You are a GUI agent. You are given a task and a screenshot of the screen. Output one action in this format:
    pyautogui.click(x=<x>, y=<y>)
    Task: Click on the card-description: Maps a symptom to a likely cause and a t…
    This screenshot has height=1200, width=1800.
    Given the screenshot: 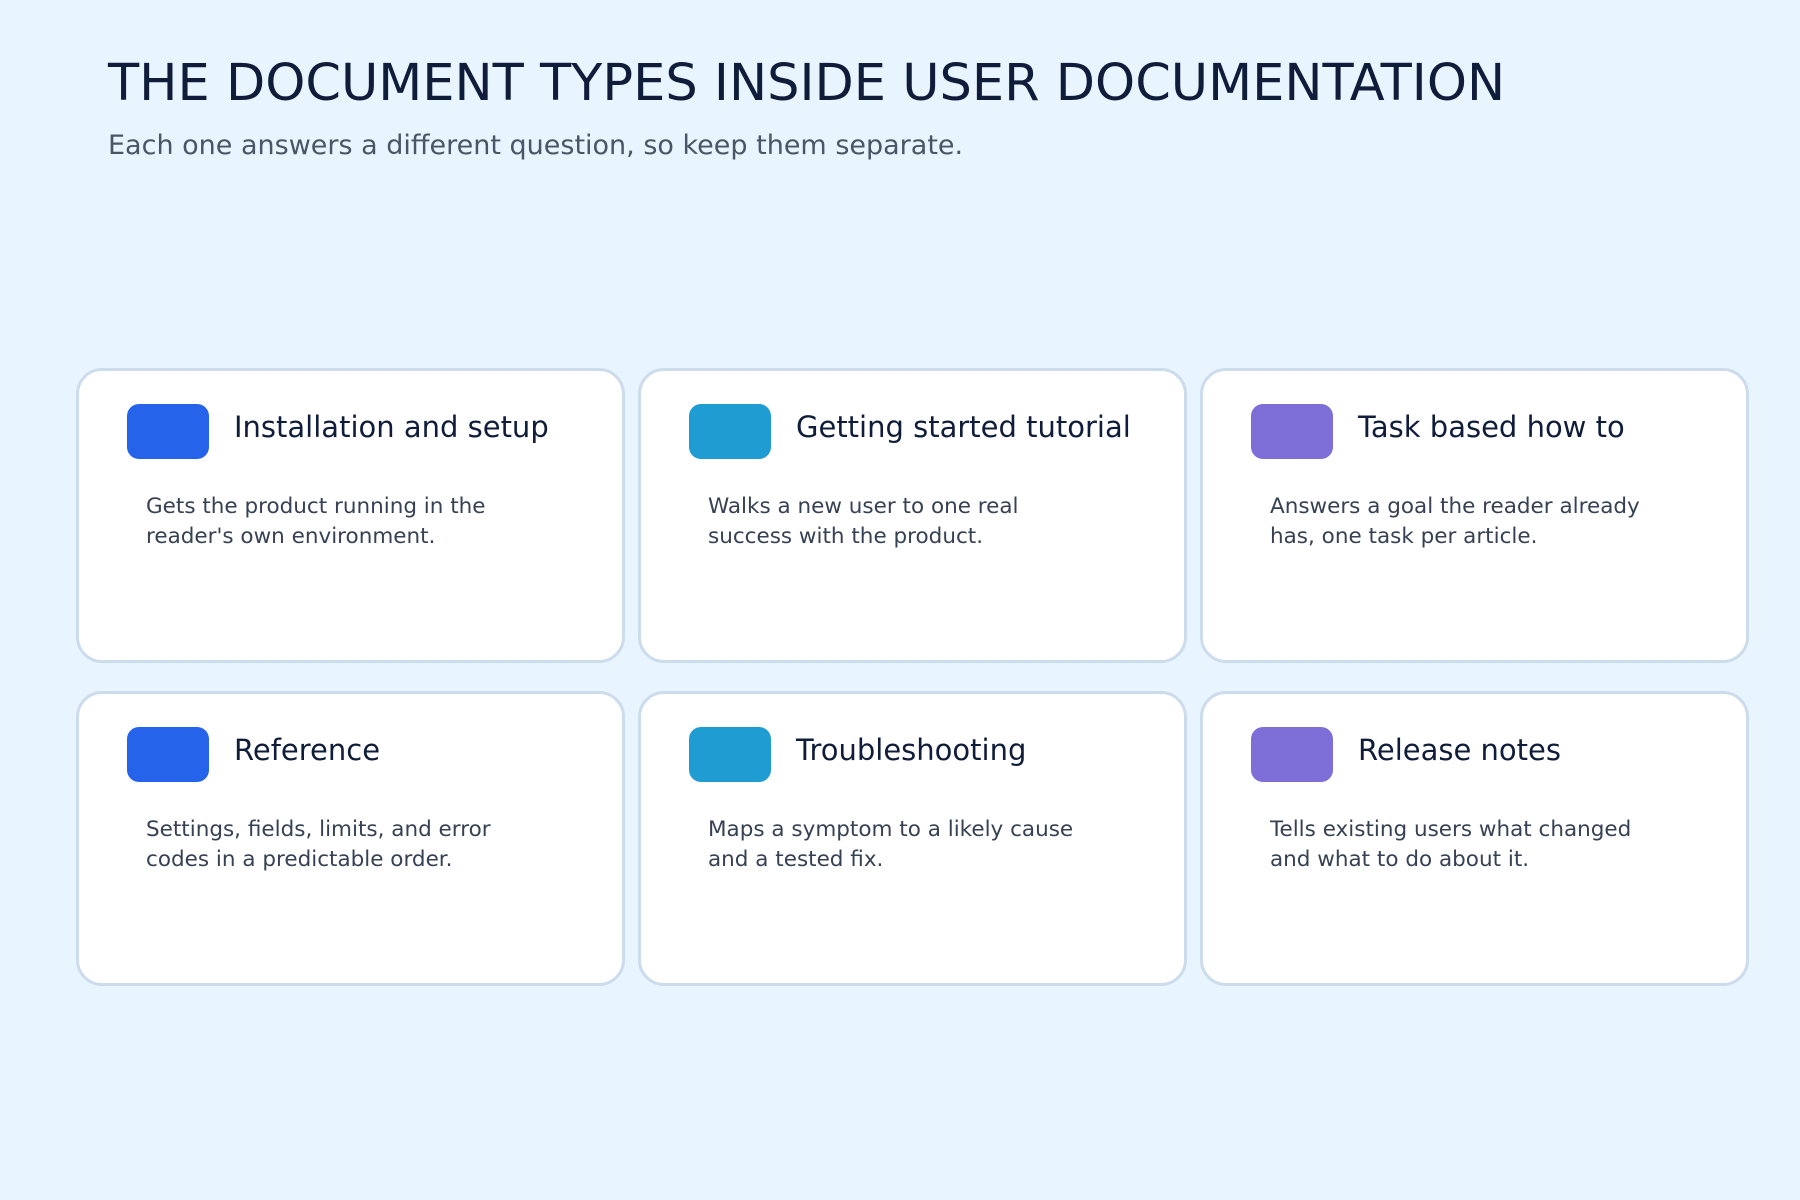 What is the action you would take?
    pyautogui.click(x=891, y=844)
    